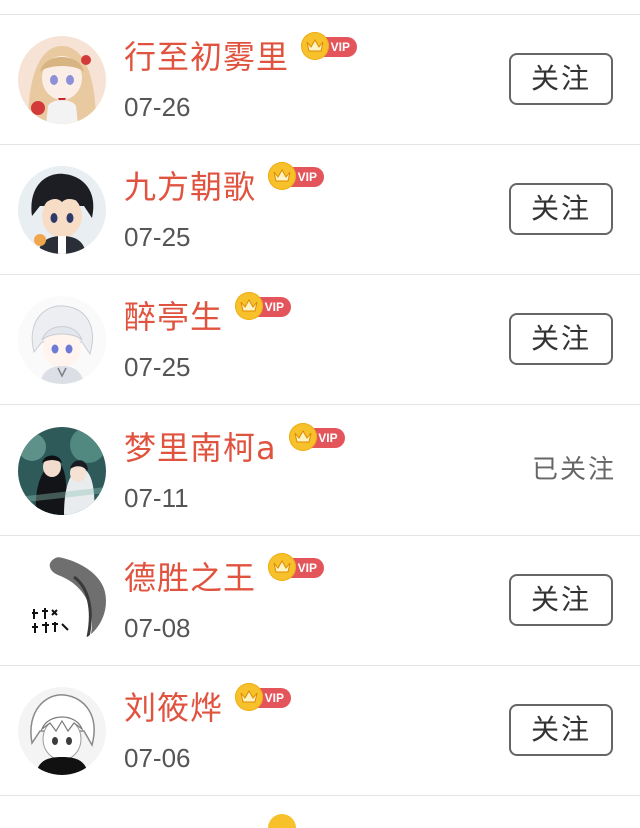 This screenshot has height=828, width=640. I want to click on follow-date: 07-08, so click(157, 628).